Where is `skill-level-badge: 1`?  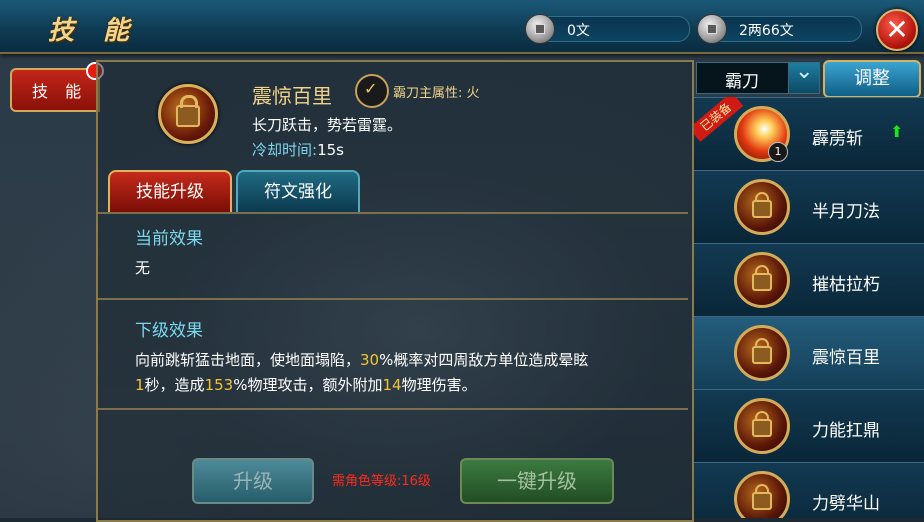
skill-level-badge: 1 is located at coordinates (778, 152).